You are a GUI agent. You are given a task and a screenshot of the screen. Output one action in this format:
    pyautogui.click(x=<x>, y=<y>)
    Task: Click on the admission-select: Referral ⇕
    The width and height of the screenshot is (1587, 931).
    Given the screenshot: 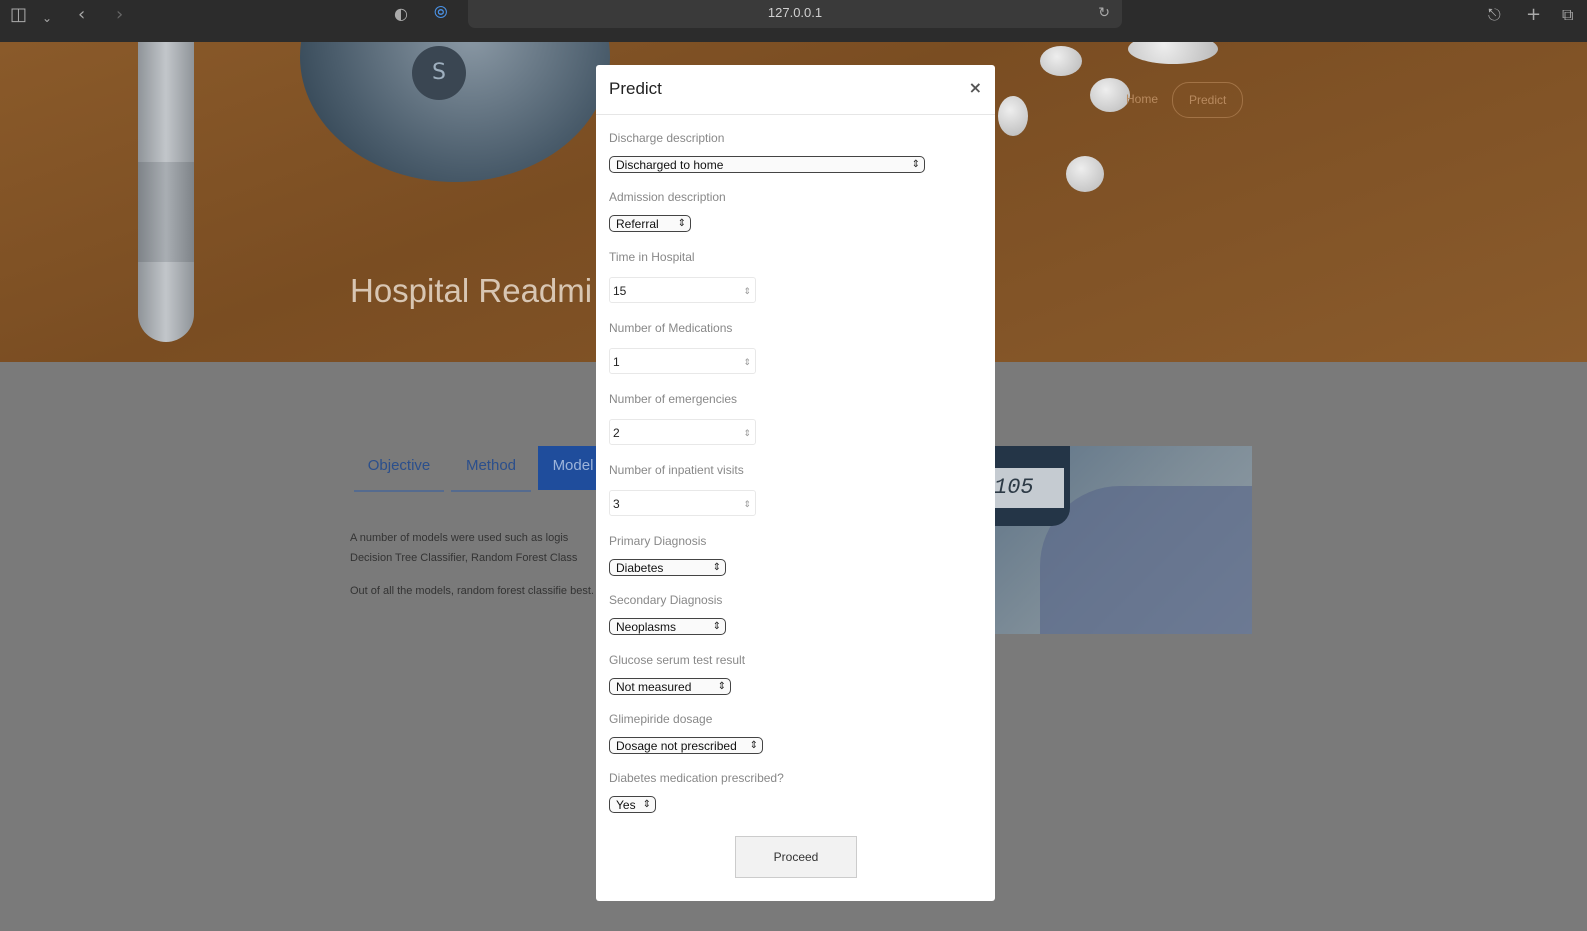 What is the action you would take?
    pyautogui.click(x=650, y=223)
    